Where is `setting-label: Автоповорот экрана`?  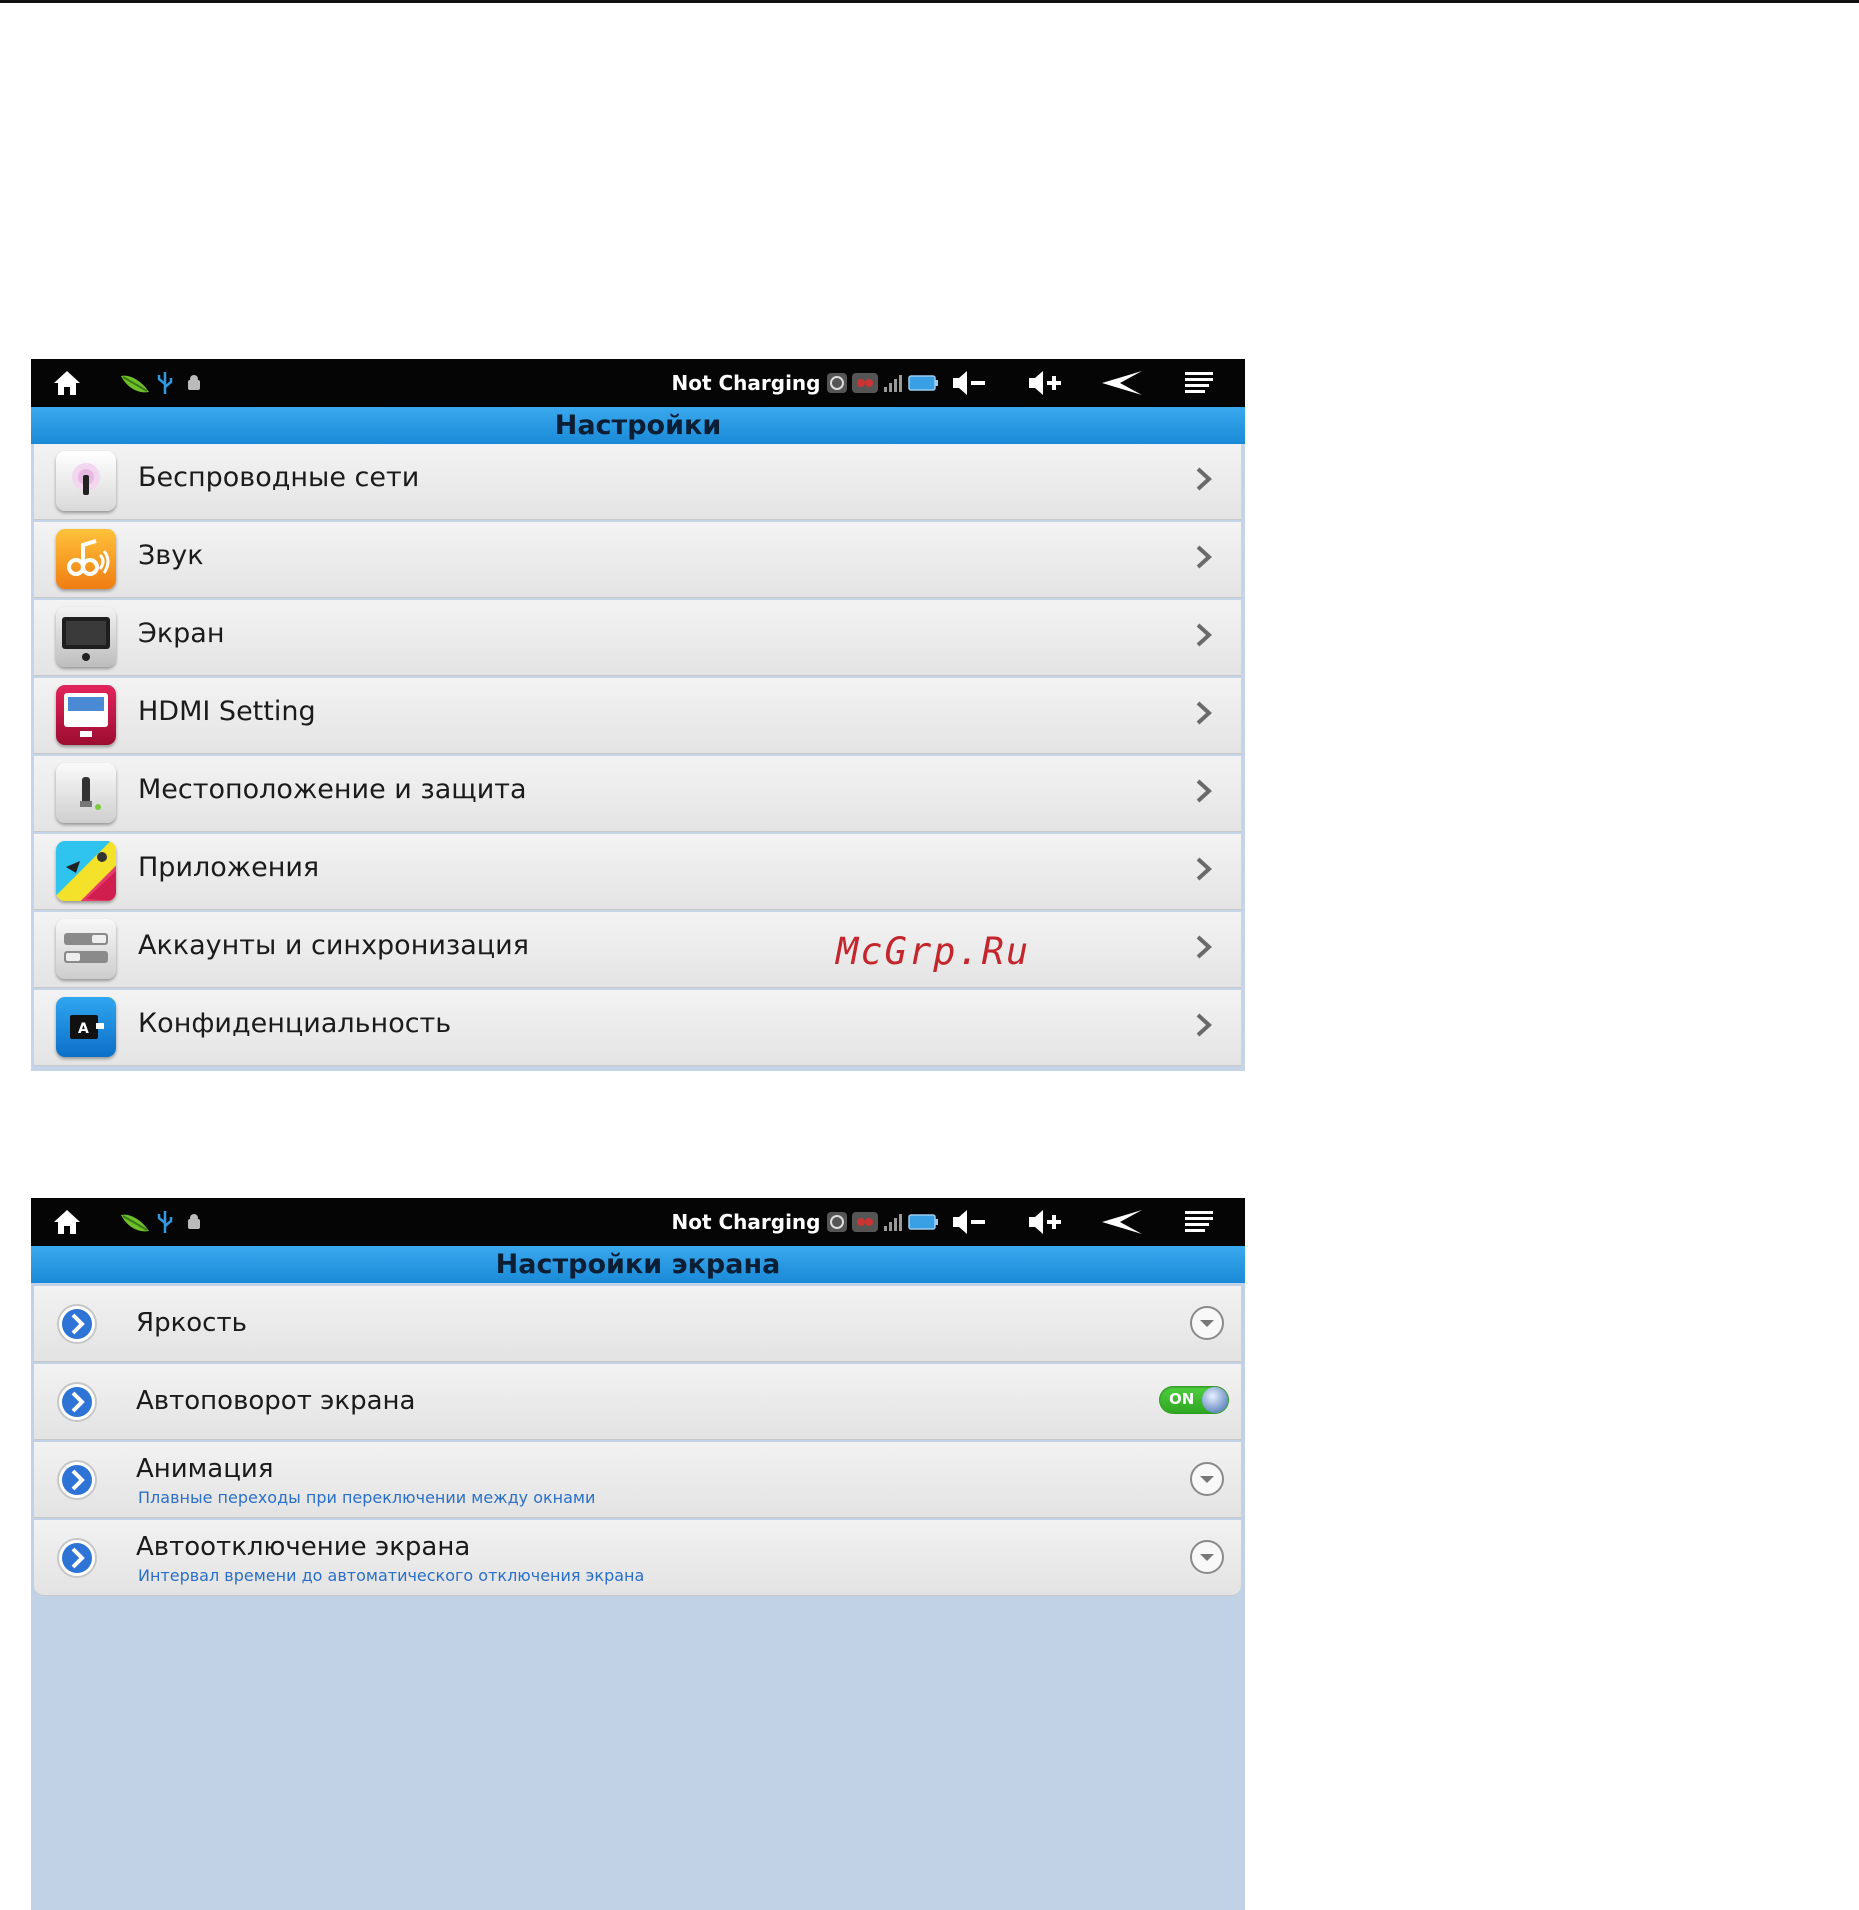 setting-label: Автоповорот экрана is located at coordinates (276, 1401).